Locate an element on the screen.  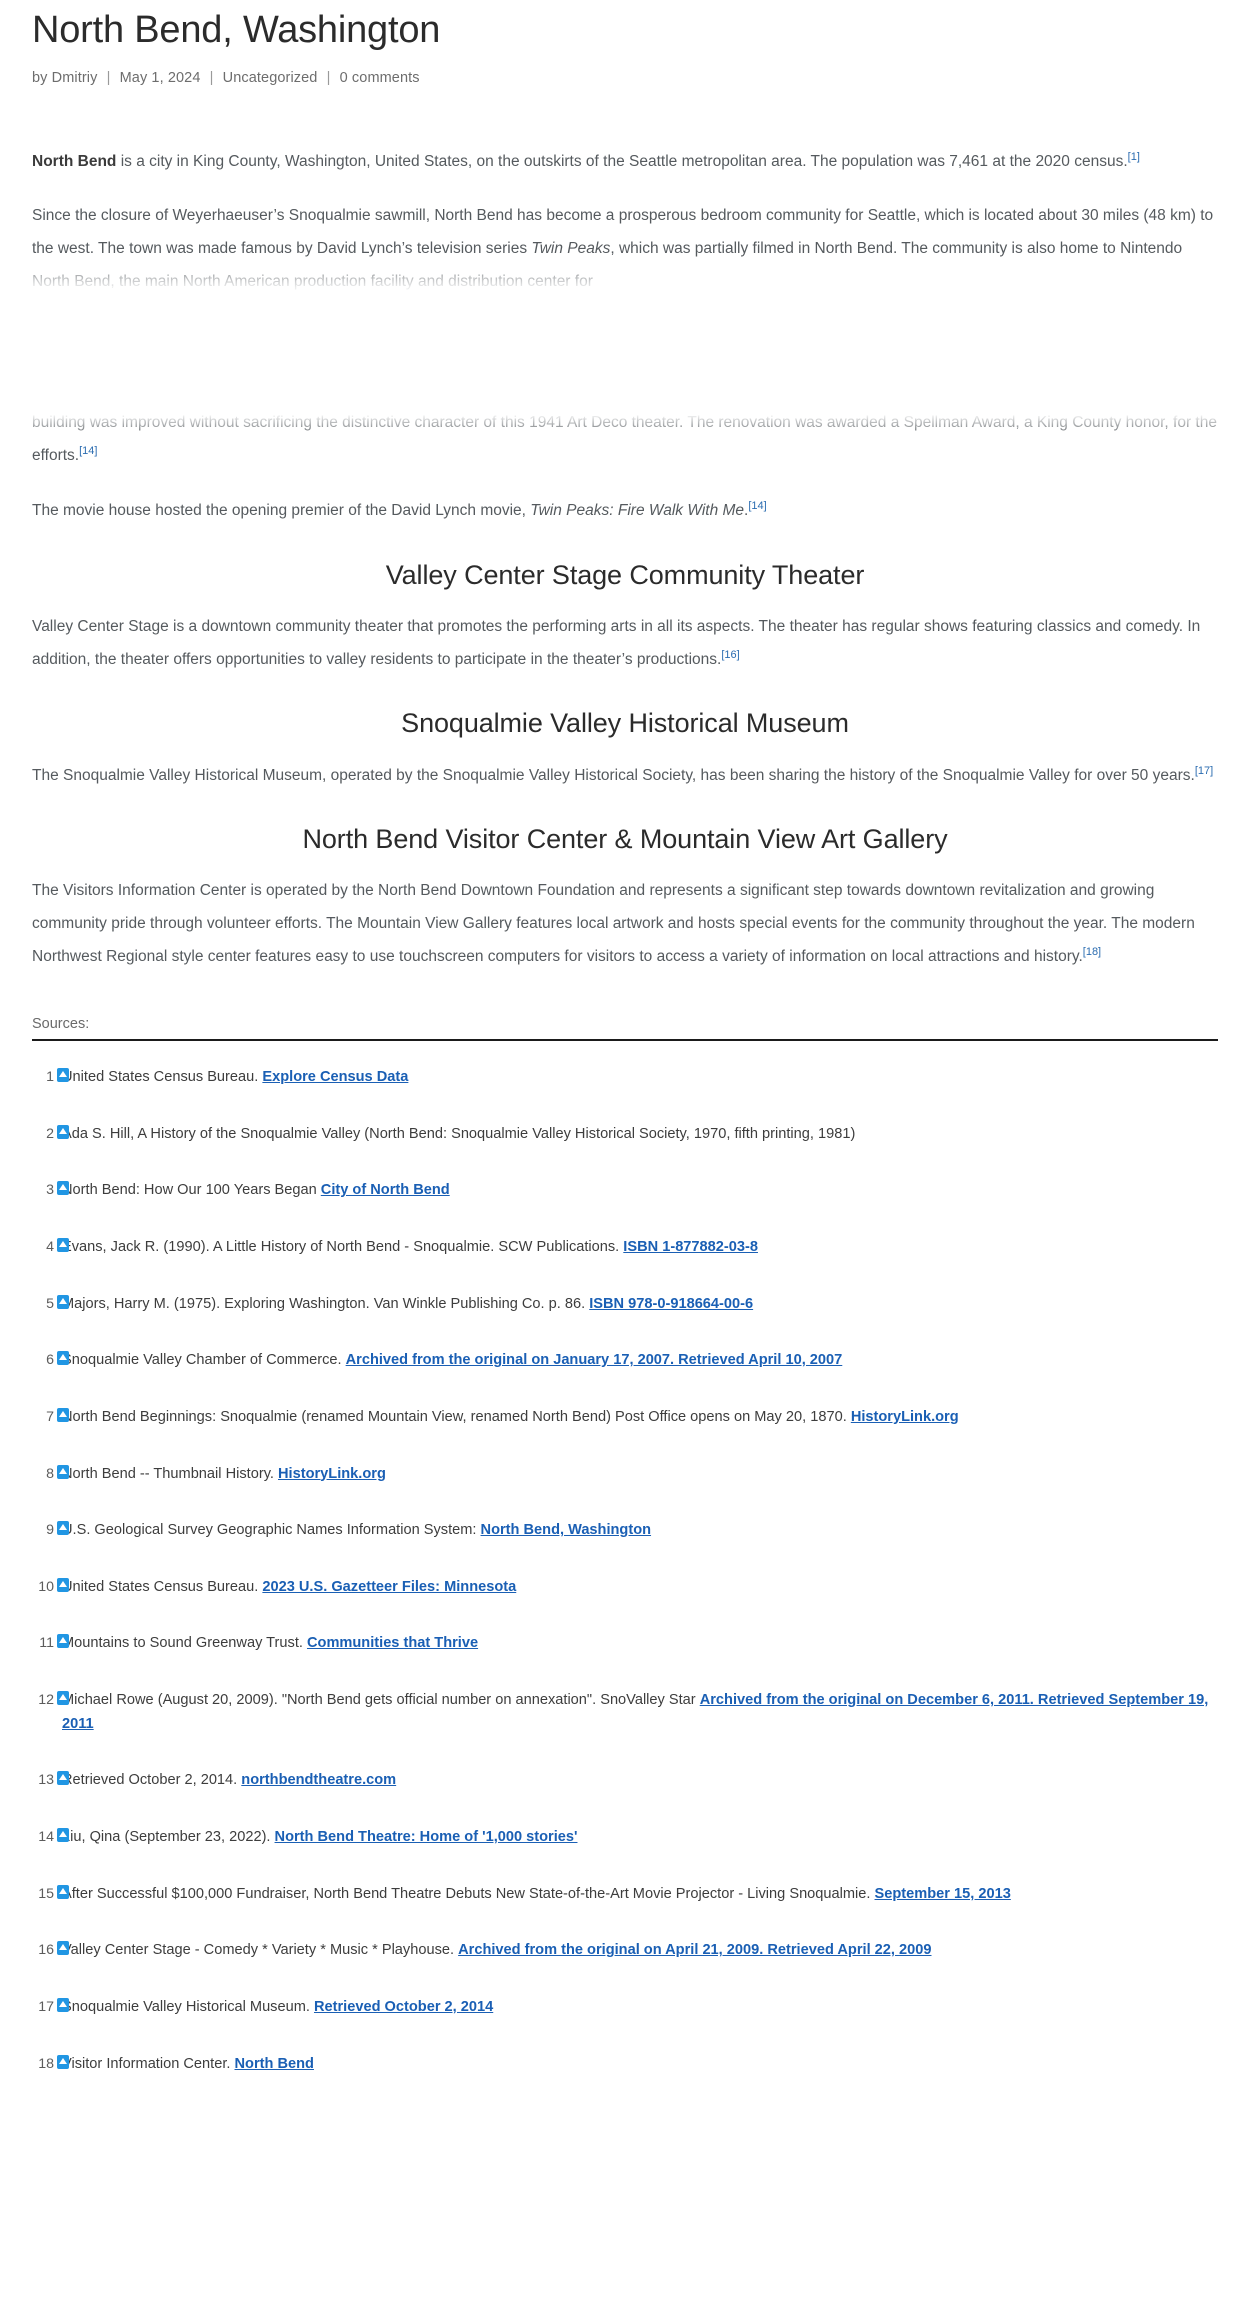
source-link: North Bend, Washington is located at coordinates (566, 1530).